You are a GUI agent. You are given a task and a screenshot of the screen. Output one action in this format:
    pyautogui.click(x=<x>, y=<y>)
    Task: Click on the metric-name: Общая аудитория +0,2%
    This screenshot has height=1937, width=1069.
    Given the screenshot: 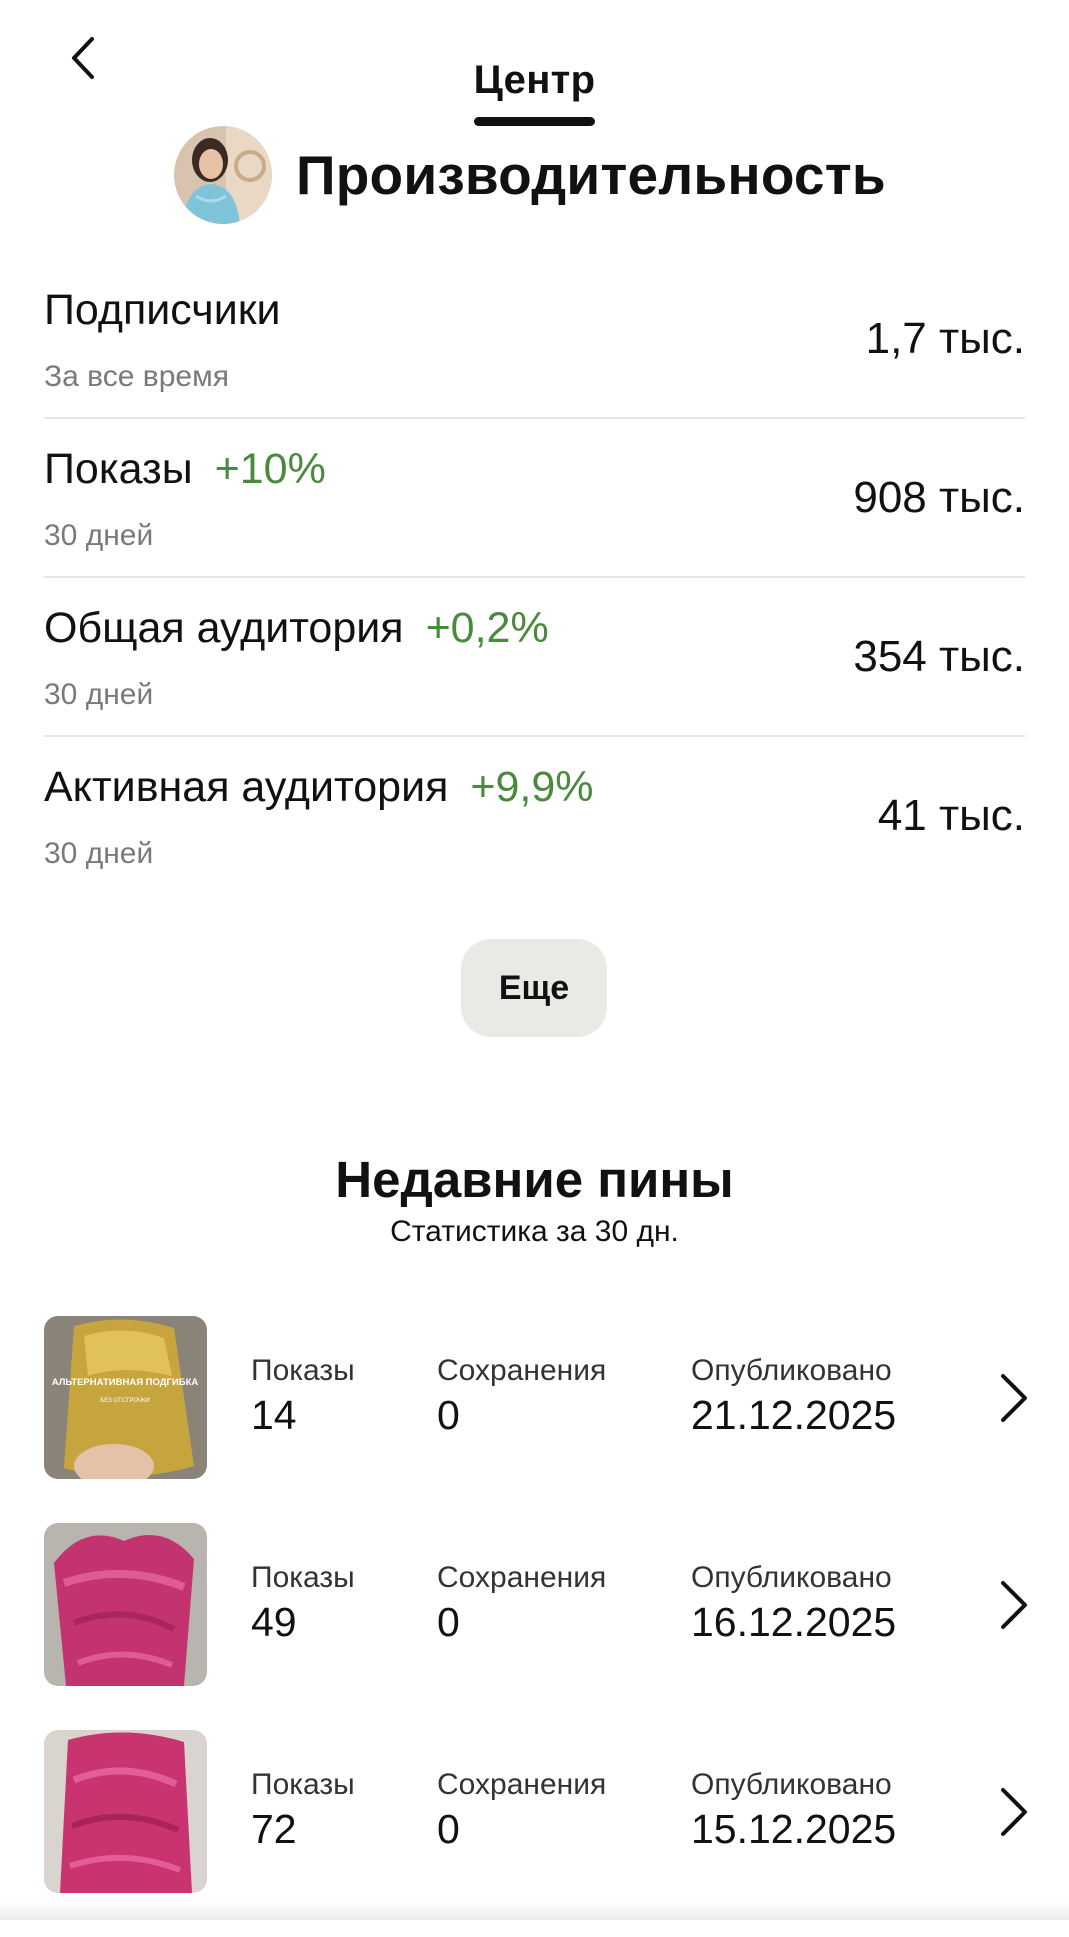 What is the action you would take?
    pyautogui.click(x=296, y=628)
    